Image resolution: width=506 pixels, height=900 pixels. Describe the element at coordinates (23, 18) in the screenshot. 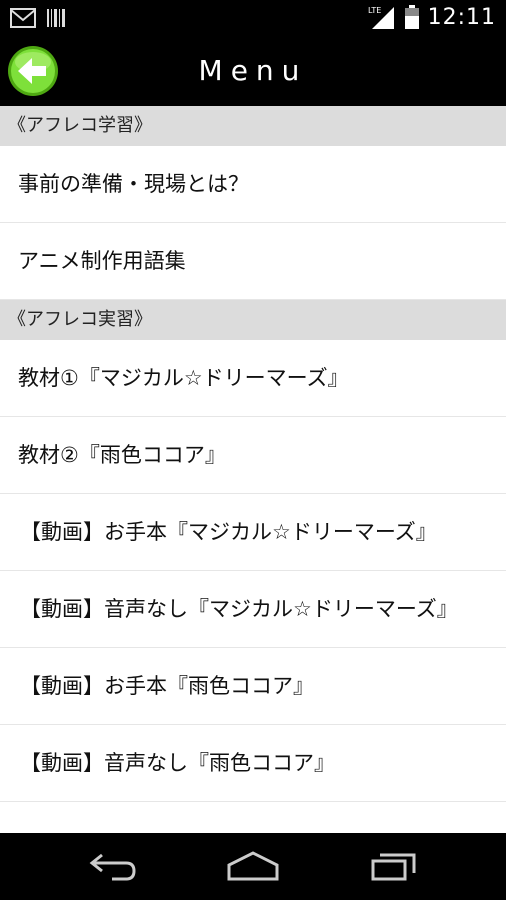

I see `mail-icon` at that location.